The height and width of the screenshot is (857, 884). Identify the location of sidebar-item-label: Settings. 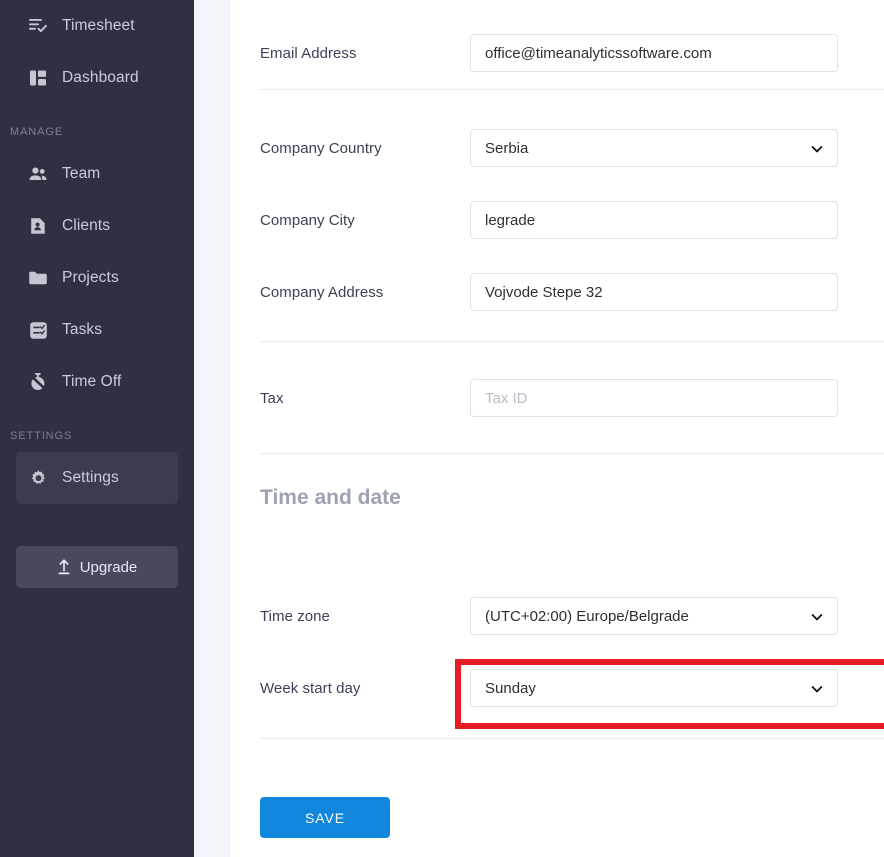
(90, 477).